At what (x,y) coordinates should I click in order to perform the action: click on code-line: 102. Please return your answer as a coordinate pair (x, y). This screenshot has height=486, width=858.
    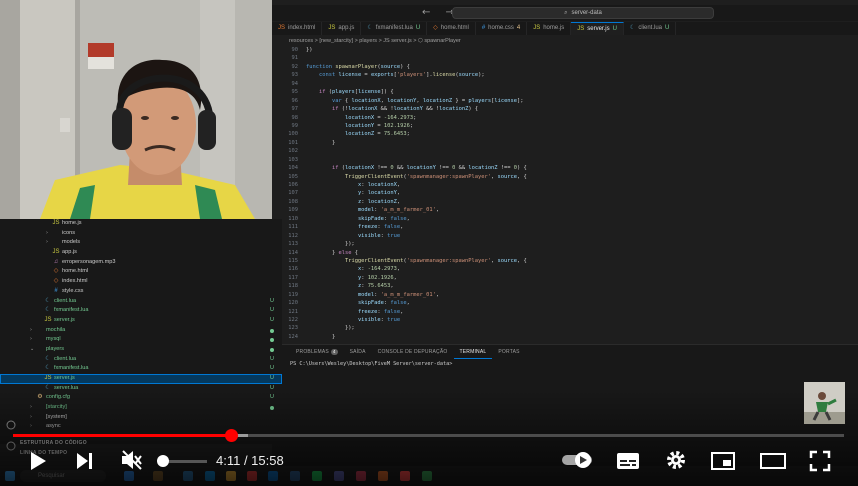
    Looking at the image, I should click on (565, 151).